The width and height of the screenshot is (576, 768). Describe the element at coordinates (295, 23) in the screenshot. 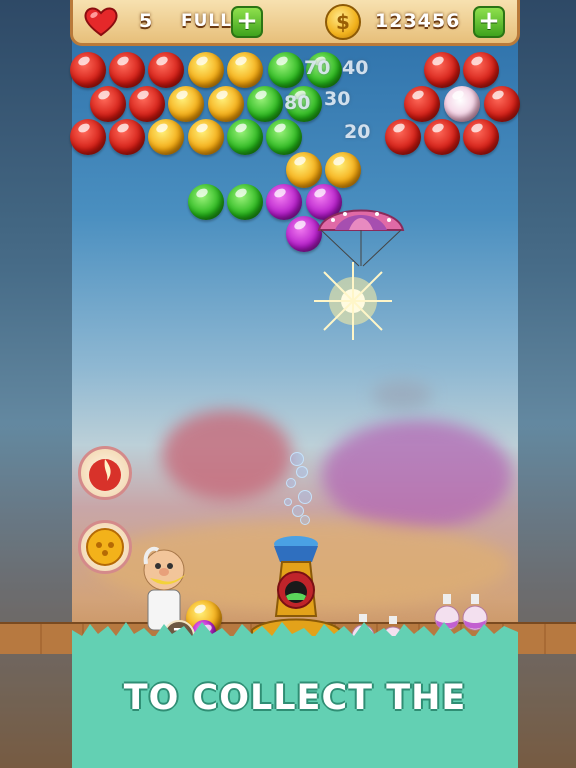

I see `top-hud-bar: 5 FULL + $ 123456 +` at that location.